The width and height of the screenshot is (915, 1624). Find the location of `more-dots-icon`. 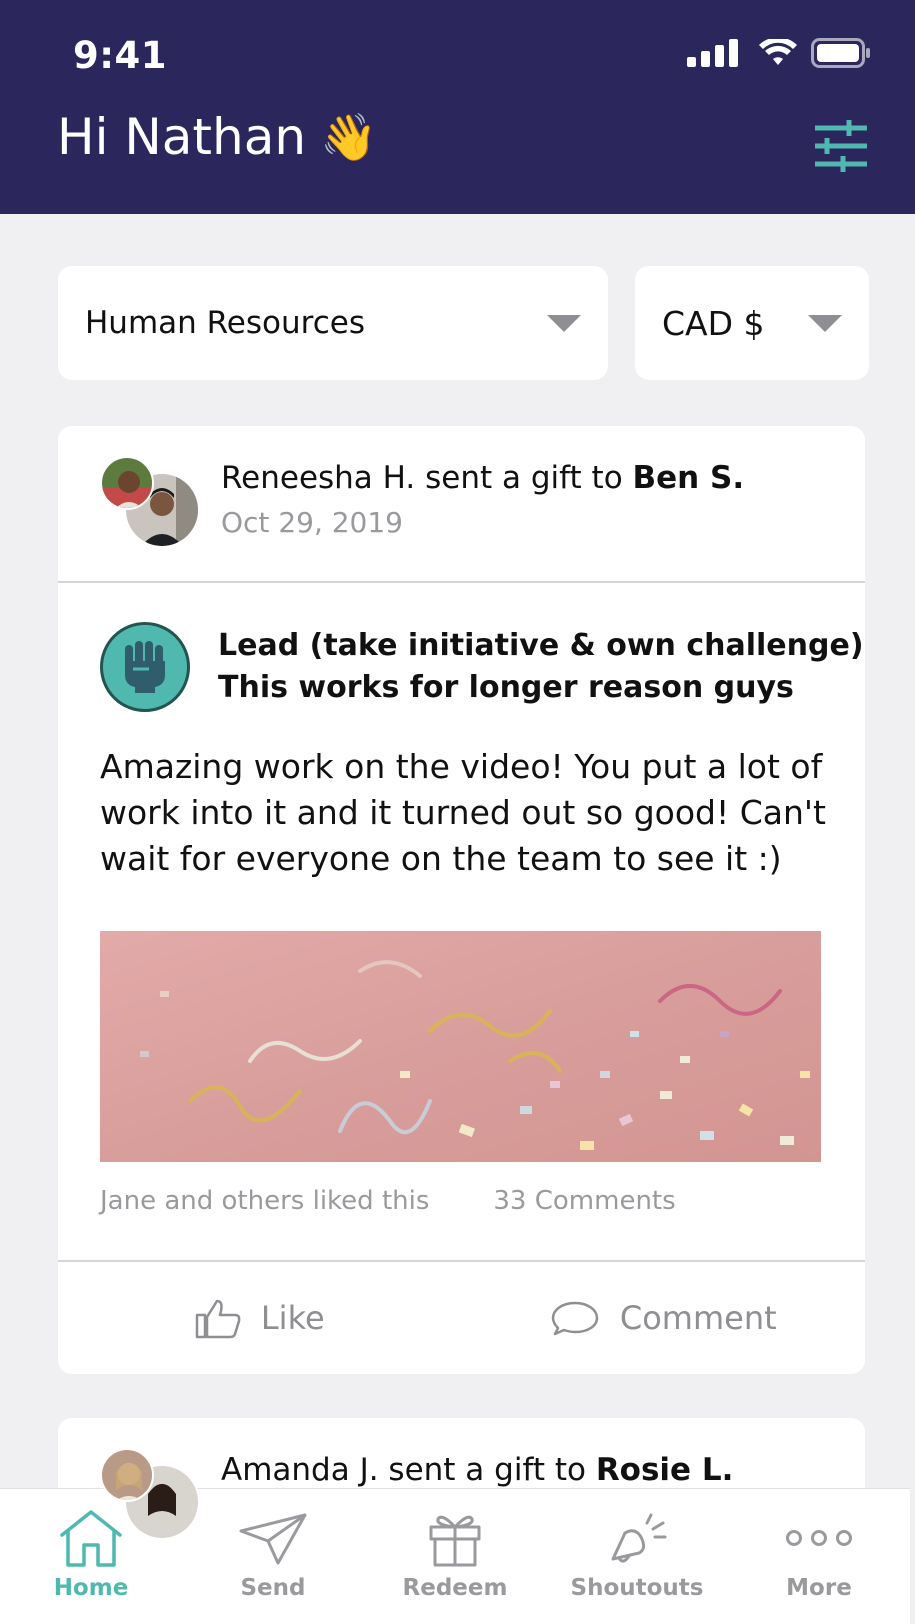

more-dots-icon is located at coordinates (819, 1538).